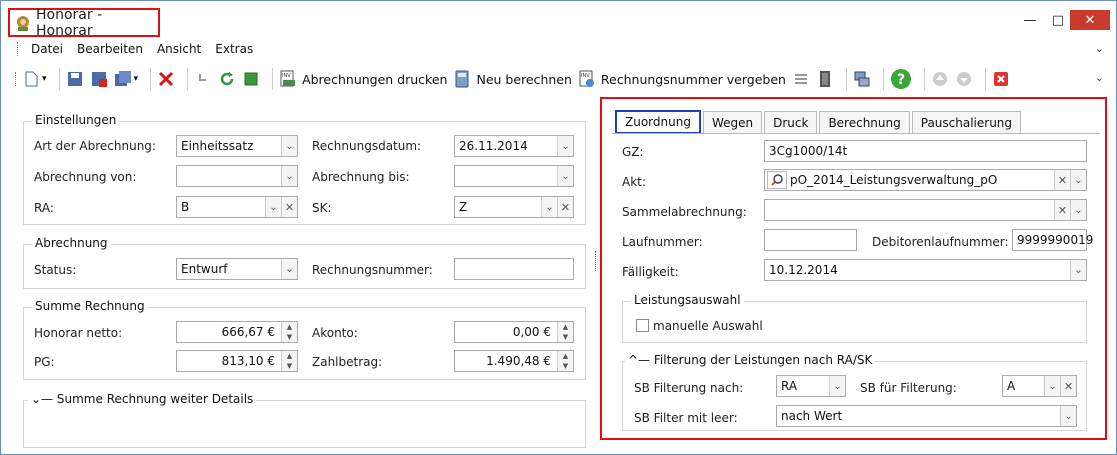 The height and width of the screenshot is (455, 1117). What do you see at coordinates (514, 361) in the screenshot?
I see `pay-input: 1.490,48 € ▲ ▼` at bounding box center [514, 361].